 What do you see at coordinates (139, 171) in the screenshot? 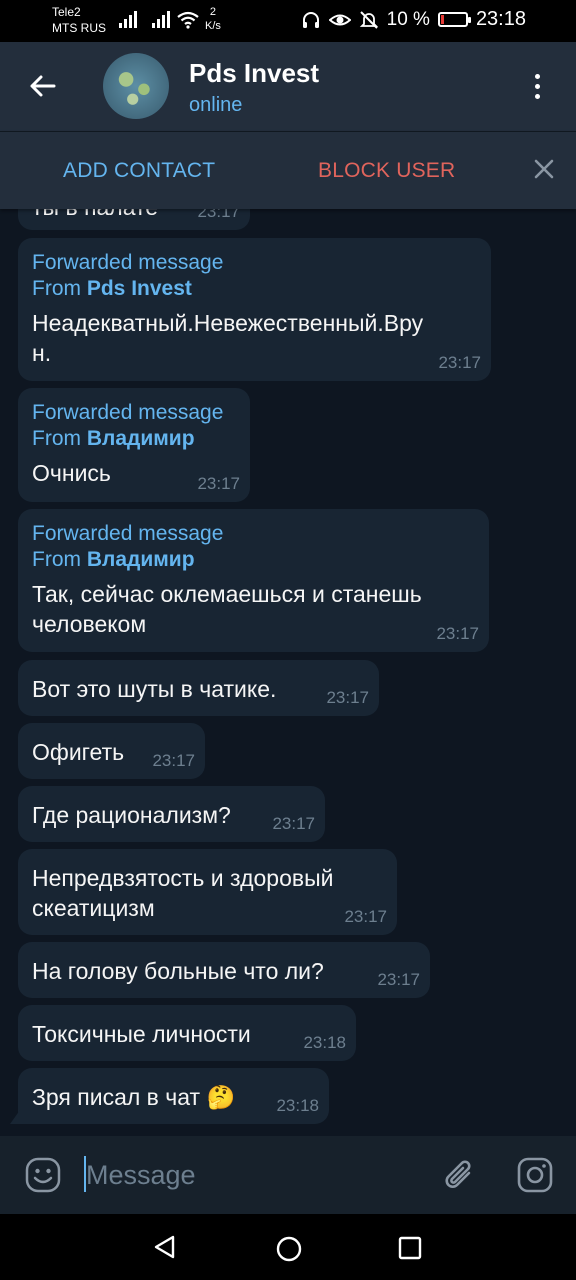
I see `add-contact-button: ADD CONTACT` at bounding box center [139, 171].